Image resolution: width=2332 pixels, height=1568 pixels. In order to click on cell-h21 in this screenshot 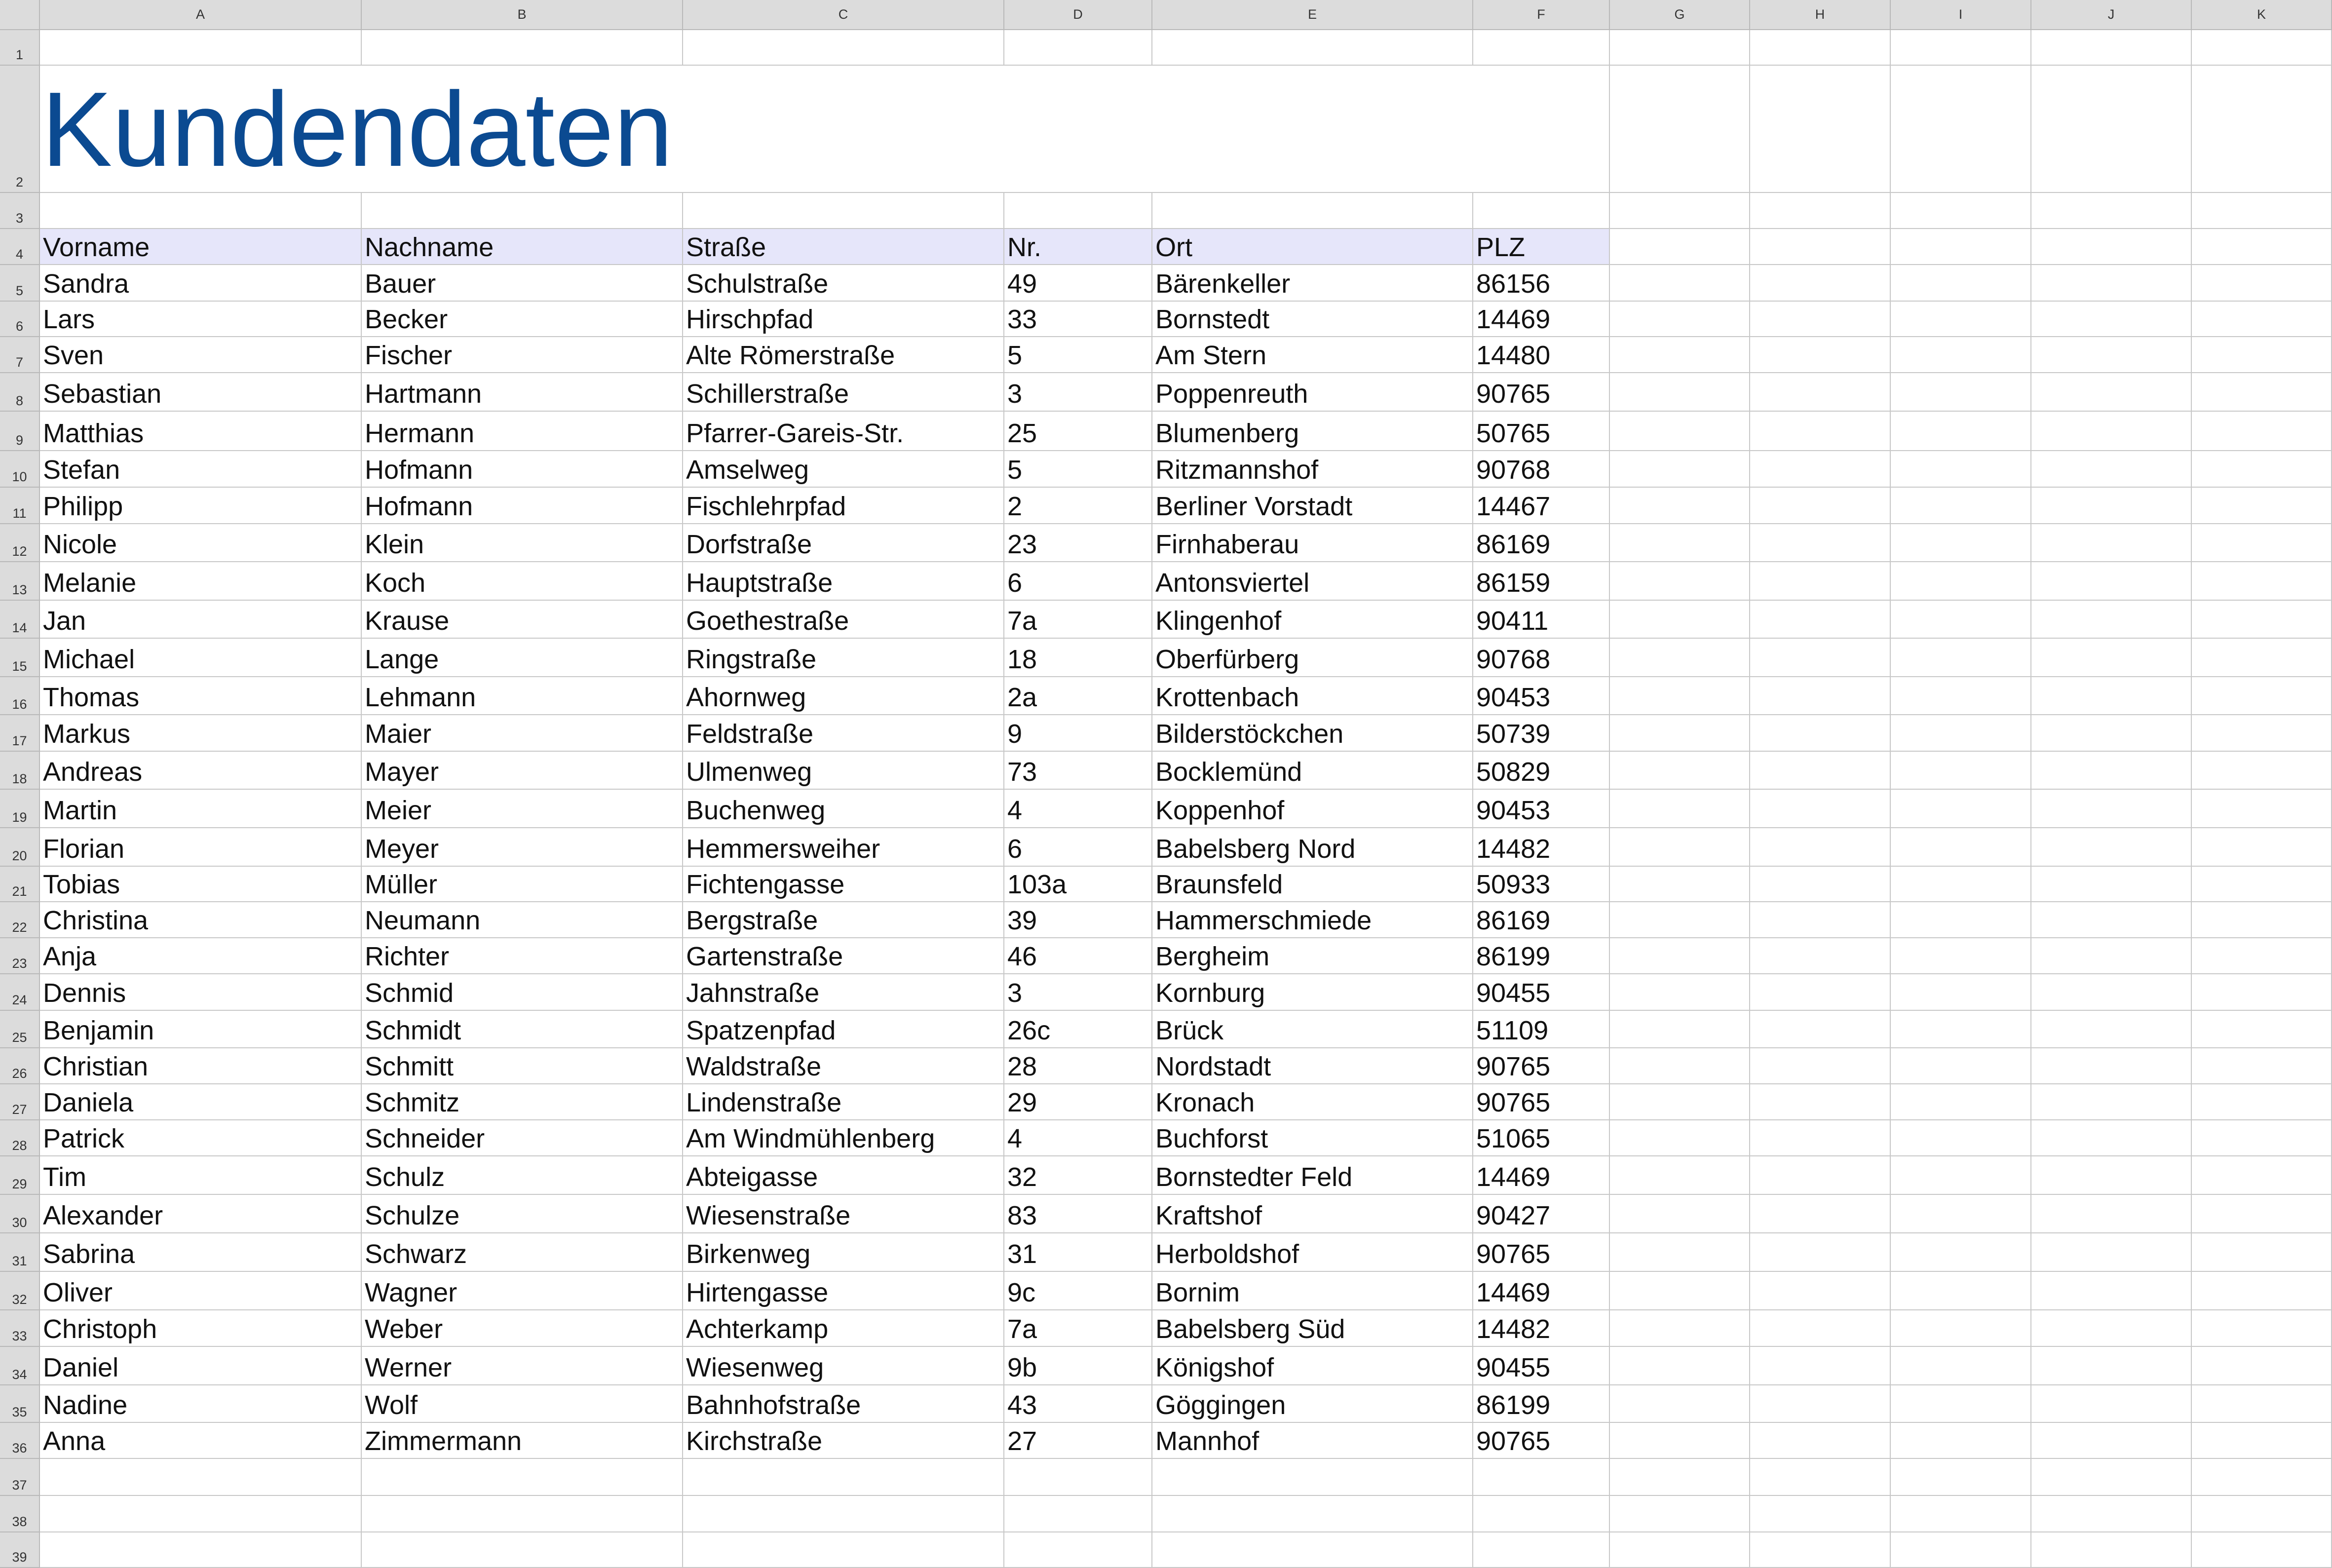, I will do `click(1821, 884)`.